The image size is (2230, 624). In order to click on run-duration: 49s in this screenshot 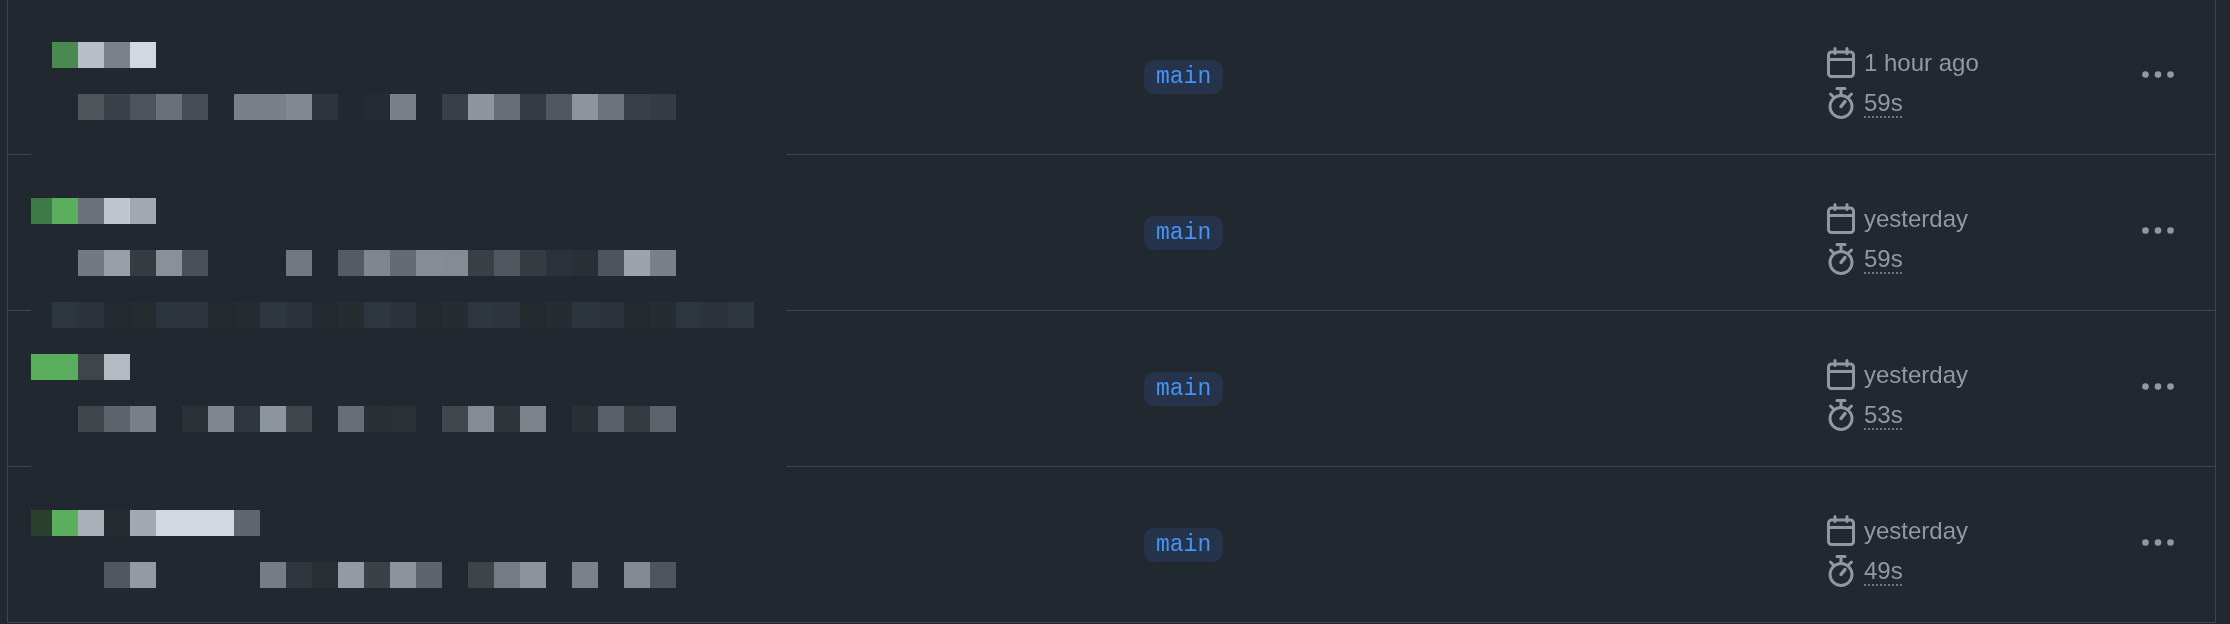, I will do `click(1883, 570)`.